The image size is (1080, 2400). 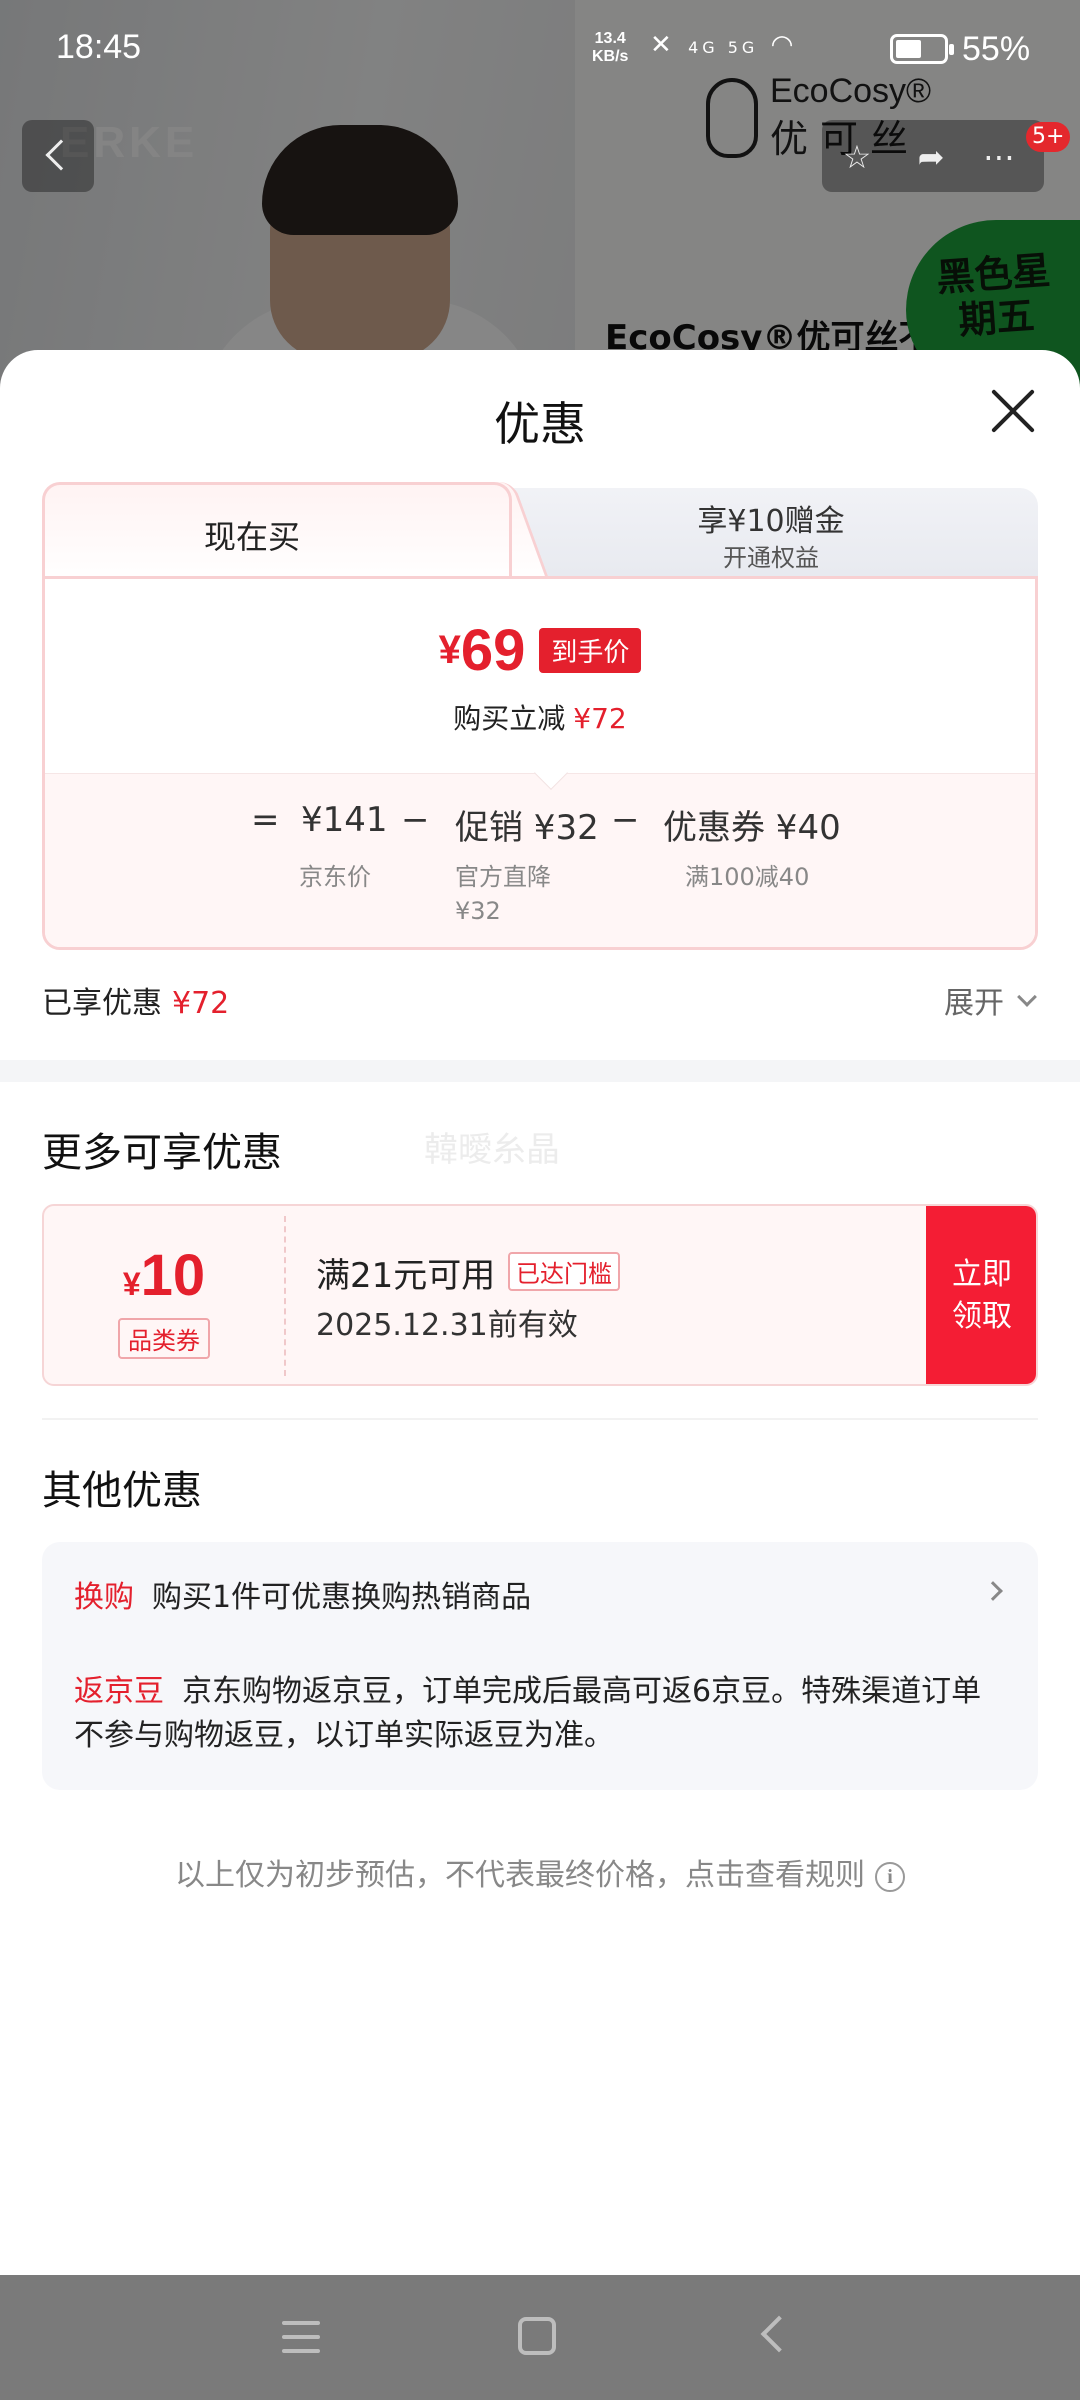 What do you see at coordinates (119, 1691) in the screenshot?
I see `jd-beans-tag: 返京豆` at bounding box center [119, 1691].